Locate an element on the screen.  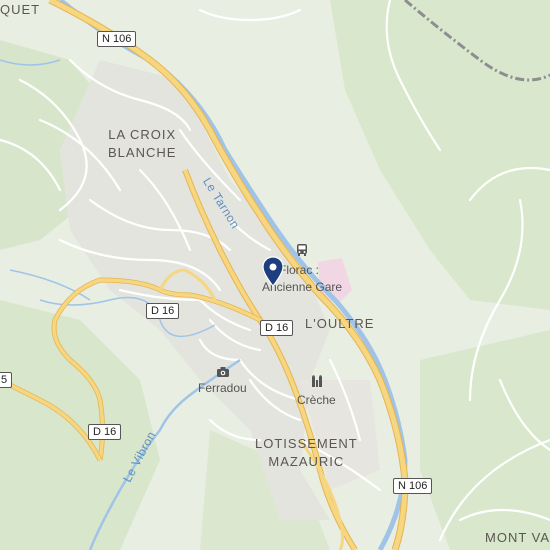
area-label-la-croix-blanche: LA CROIX BLANCHE is located at coordinates (142, 144).